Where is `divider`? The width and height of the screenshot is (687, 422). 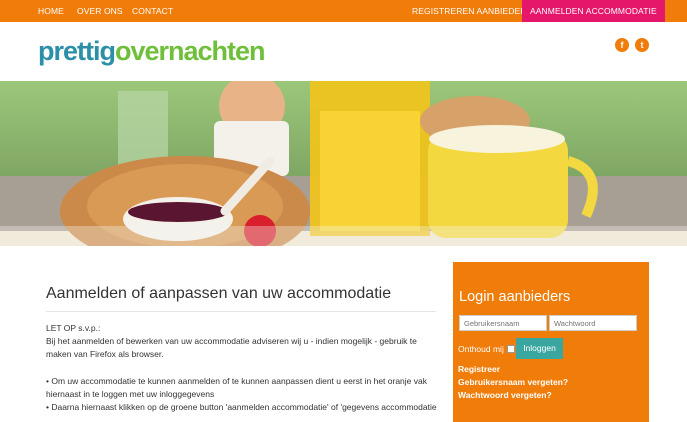 divider is located at coordinates (241, 311).